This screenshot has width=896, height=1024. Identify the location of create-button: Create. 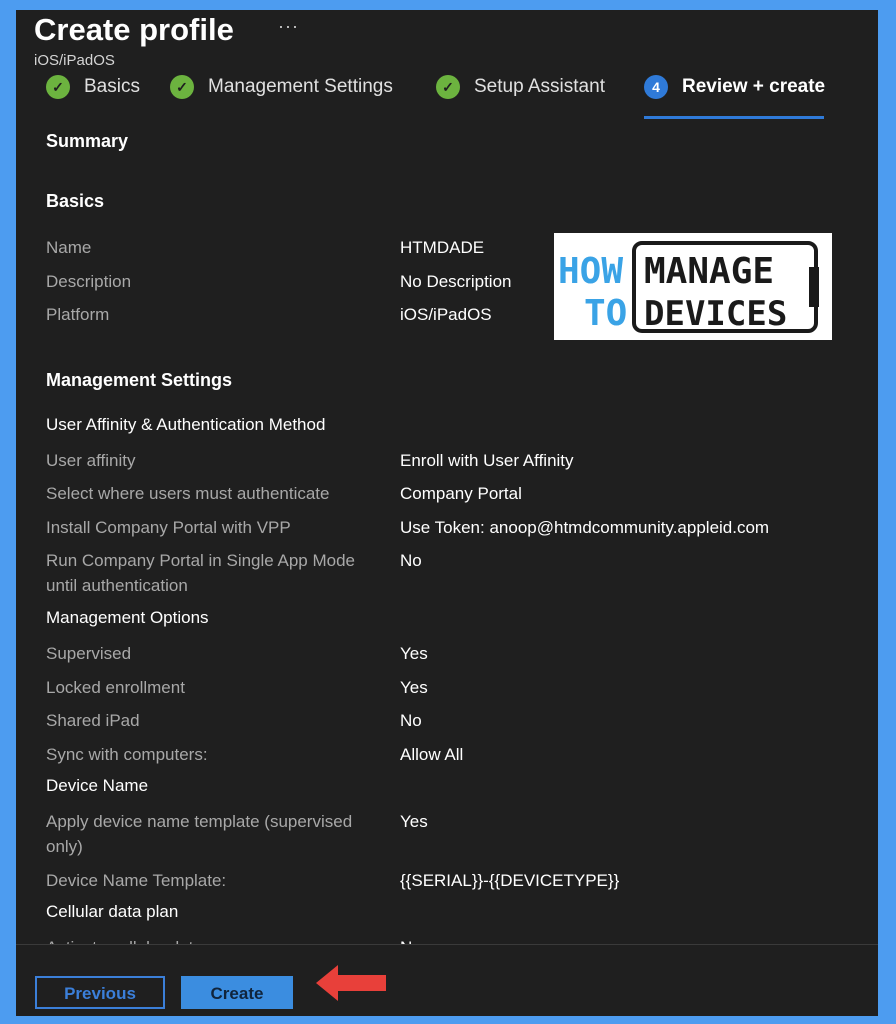
(237, 992).